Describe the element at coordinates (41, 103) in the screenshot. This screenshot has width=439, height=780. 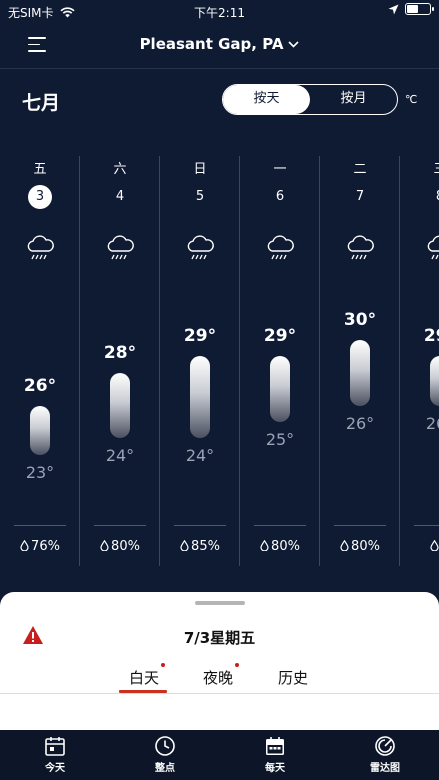
I see `month-label: 七月` at that location.